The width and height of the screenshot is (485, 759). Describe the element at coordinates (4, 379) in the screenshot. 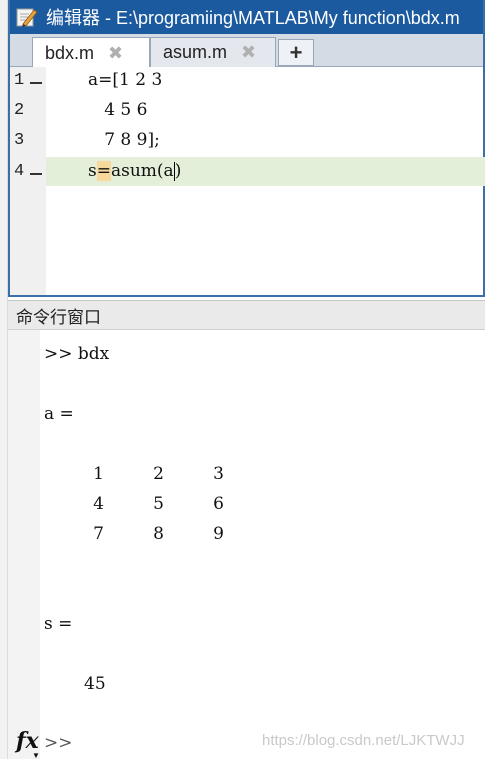

I see `left-edge-strip` at that location.